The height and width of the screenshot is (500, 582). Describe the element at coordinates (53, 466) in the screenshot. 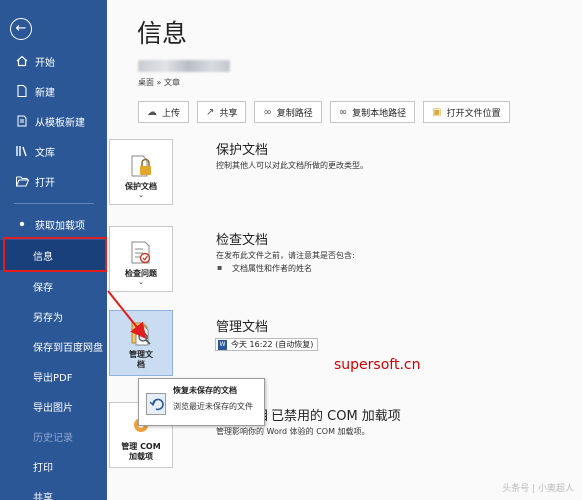

I see `nav-print: 打印` at that location.